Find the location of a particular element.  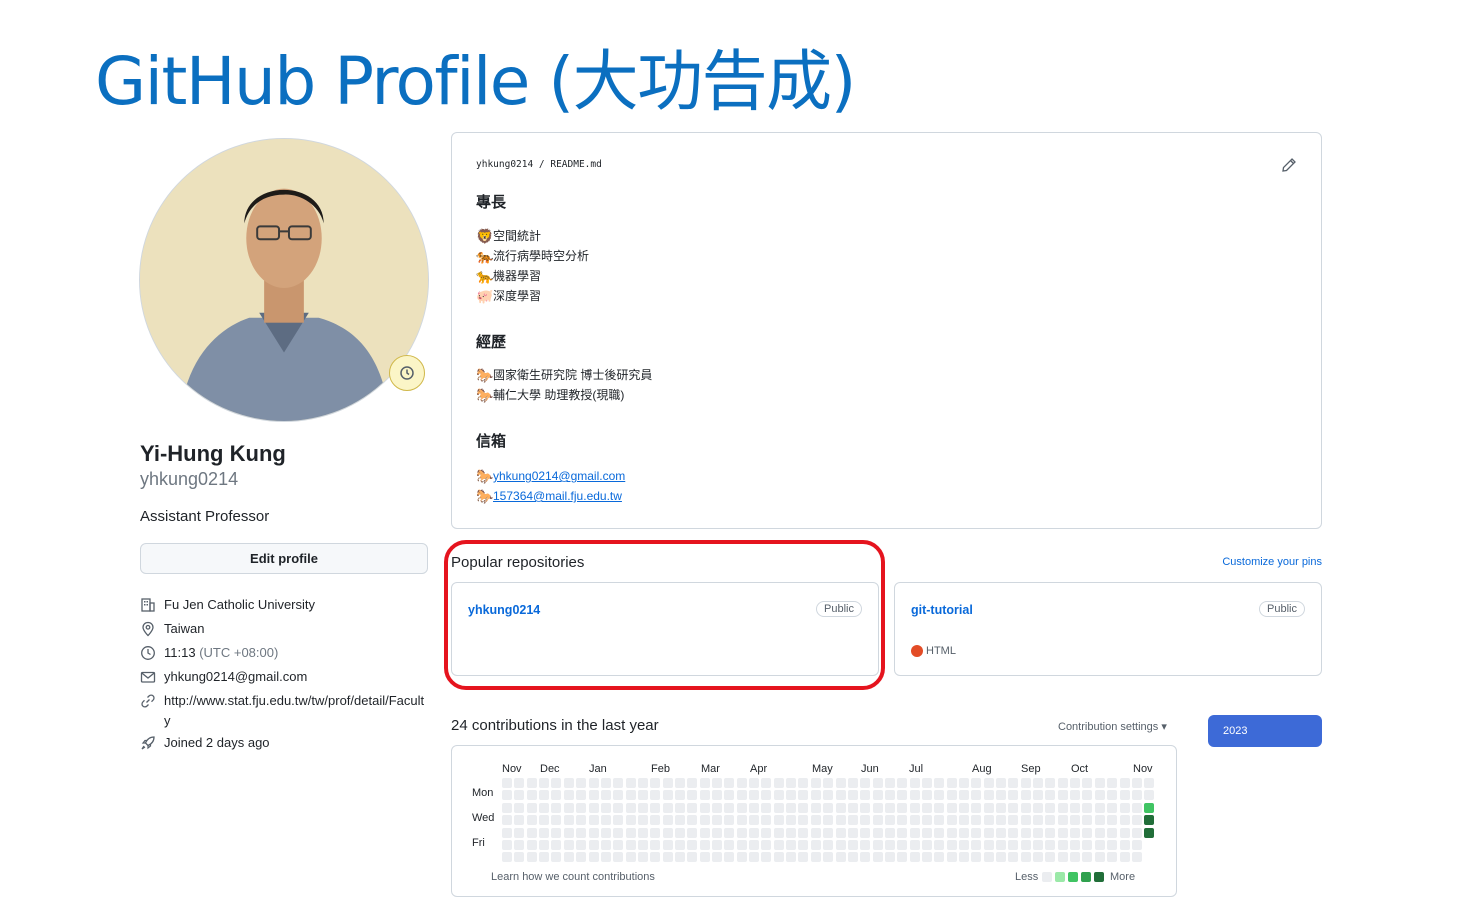

readme-path: yhkung0214 / README.md is located at coordinates (539, 164).